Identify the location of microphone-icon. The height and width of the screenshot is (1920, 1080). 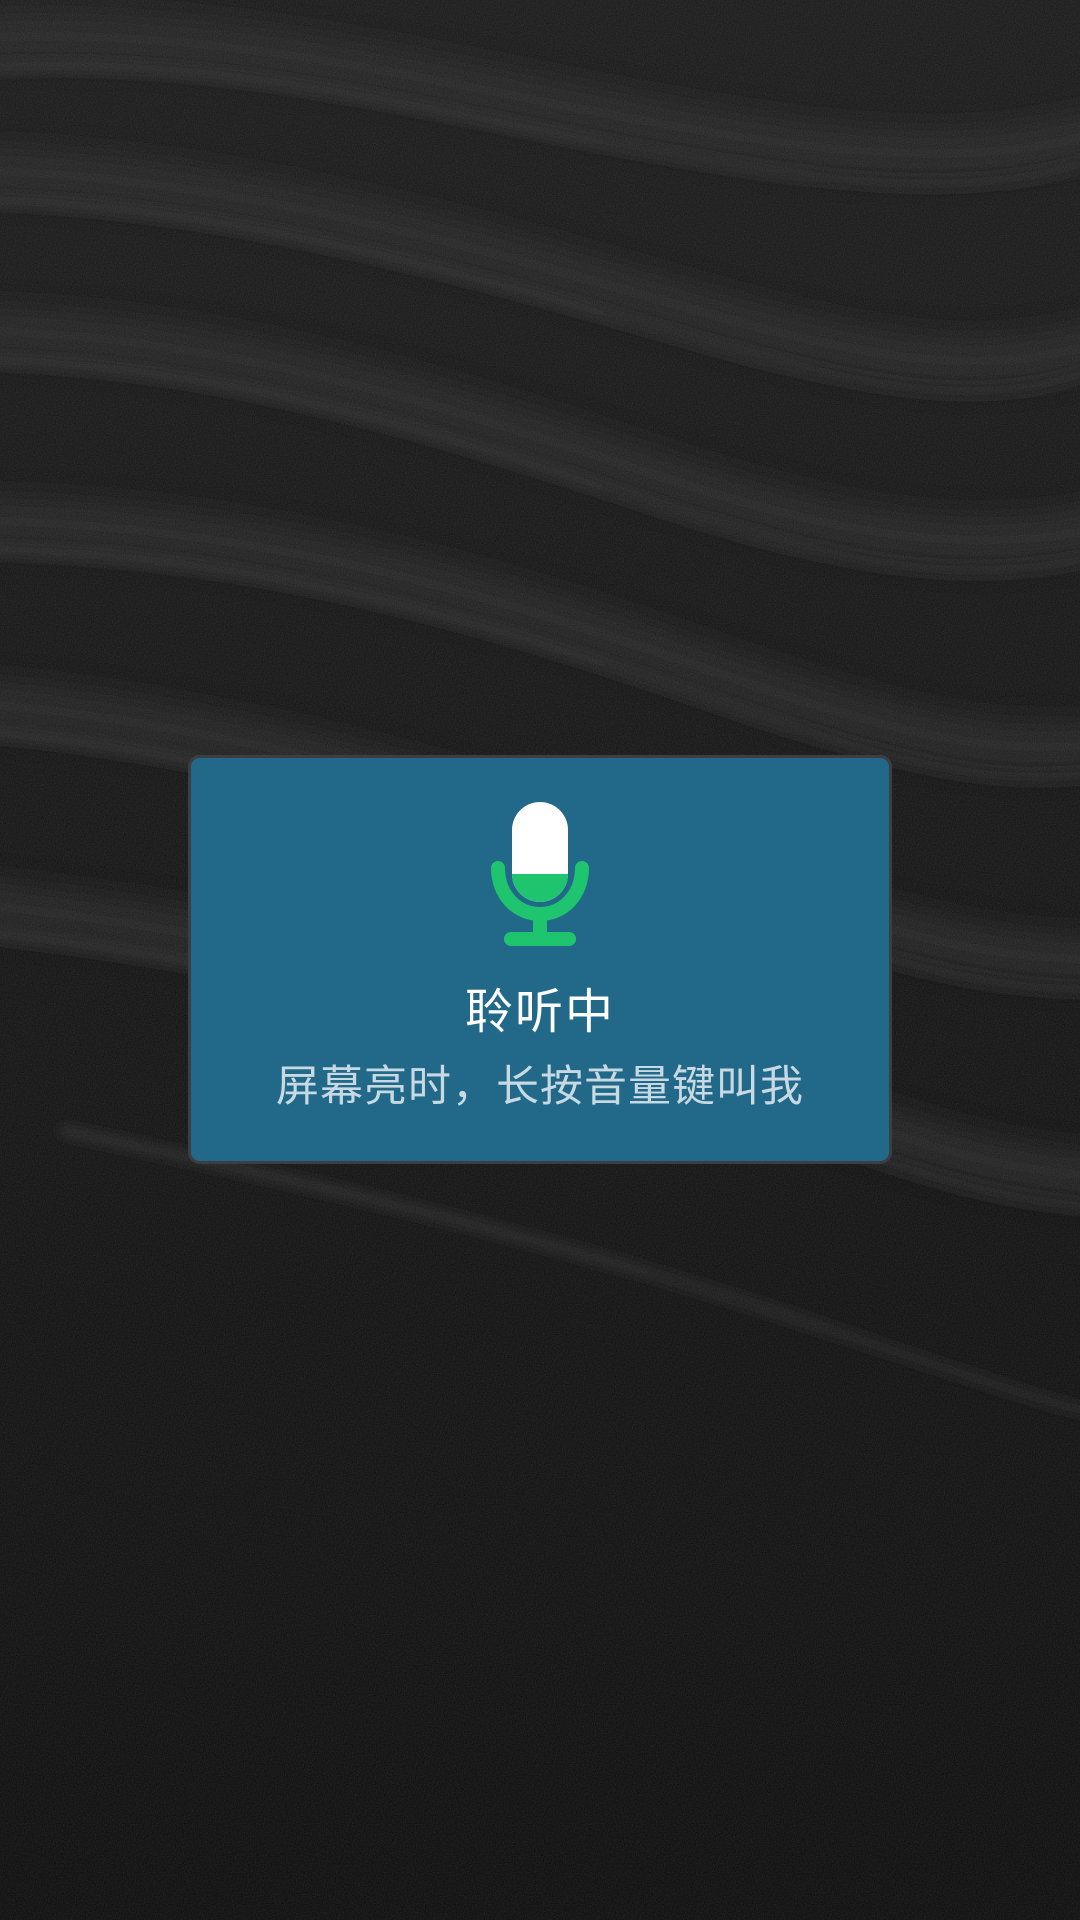
(540, 874).